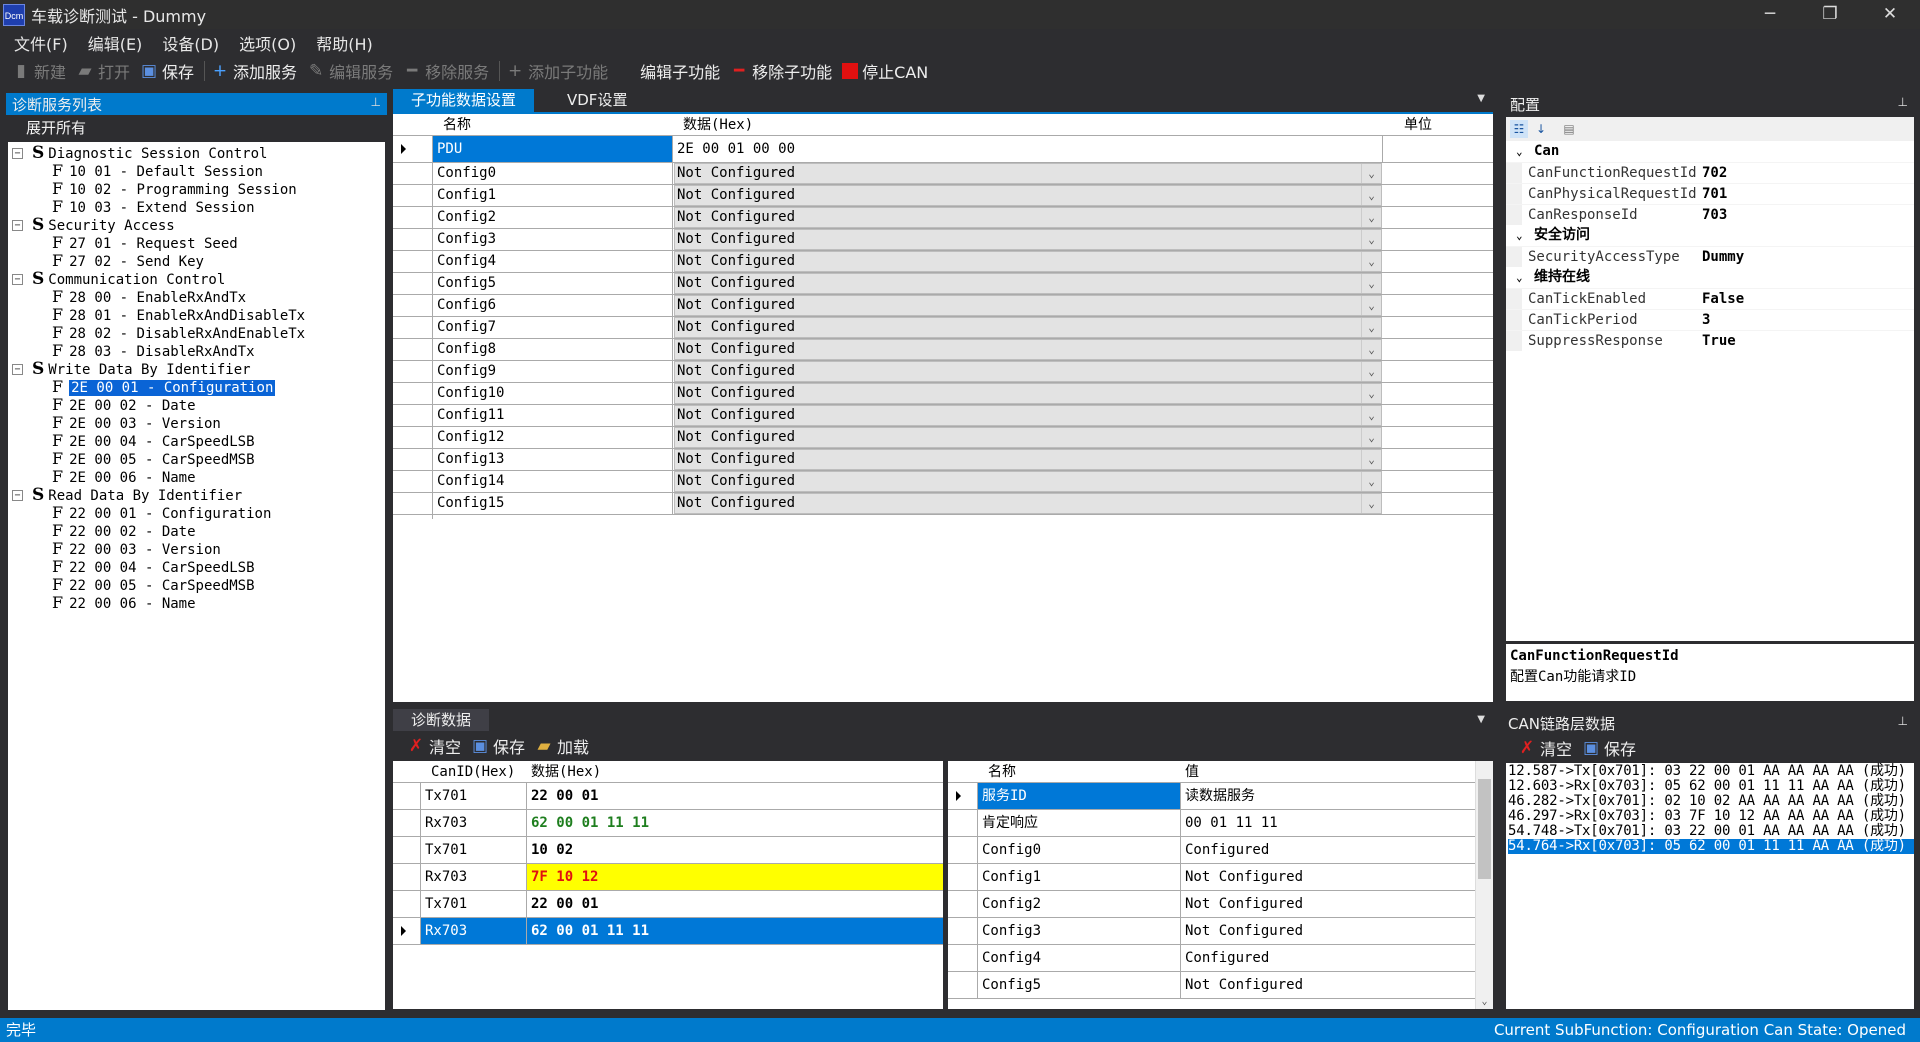 This screenshot has height=1042, width=1920. What do you see at coordinates (1211, 877) in the screenshot?
I see `detail-row: Config1 Not Configured` at bounding box center [1211, 877].